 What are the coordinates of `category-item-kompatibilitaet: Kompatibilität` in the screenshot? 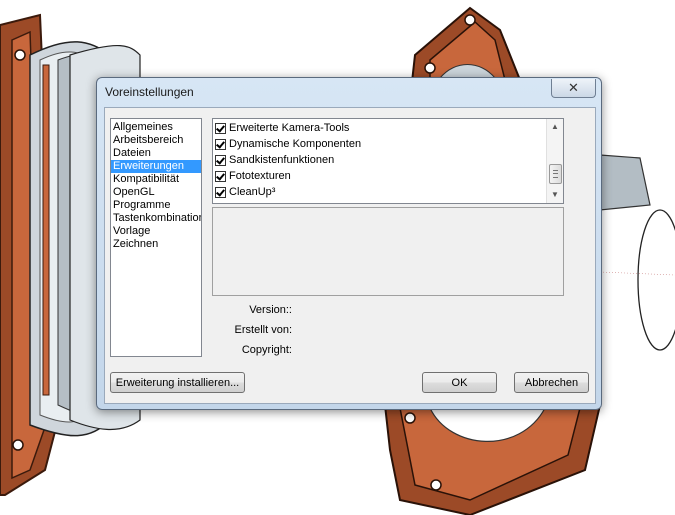 It's located at (156, 179).